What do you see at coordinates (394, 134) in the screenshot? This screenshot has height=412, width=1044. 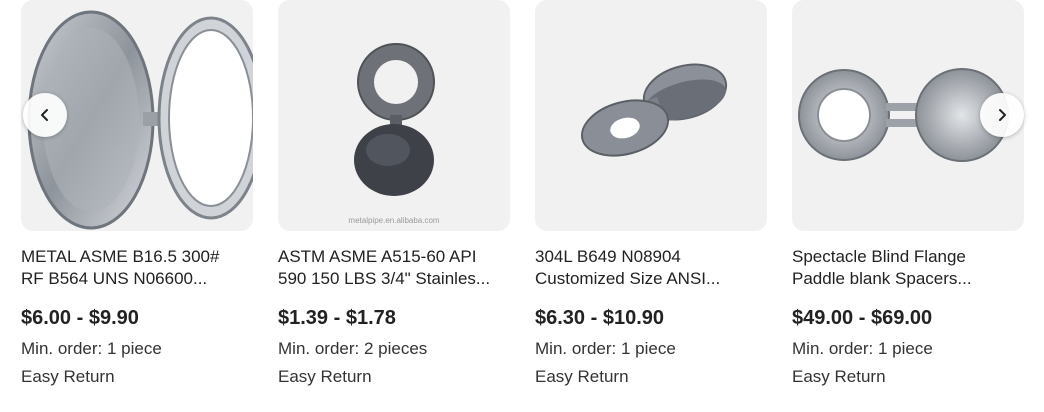 I see `spectacle-blind-flange-image: metalpipe.en.alibaba.com` at bounding box center [394, 134].